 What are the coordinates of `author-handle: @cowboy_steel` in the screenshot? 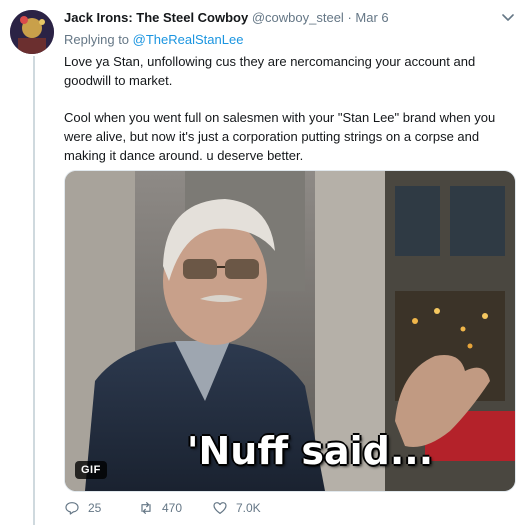 It's located at (298, 17).